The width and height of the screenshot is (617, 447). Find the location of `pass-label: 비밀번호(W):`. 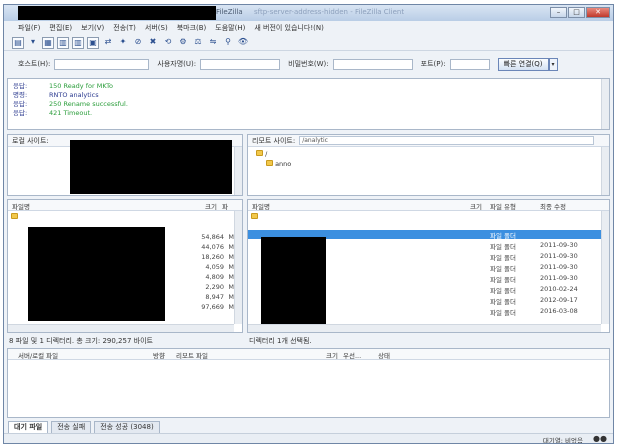

pass-label: 비밀번호(W): is located at coordinates (308, 64).